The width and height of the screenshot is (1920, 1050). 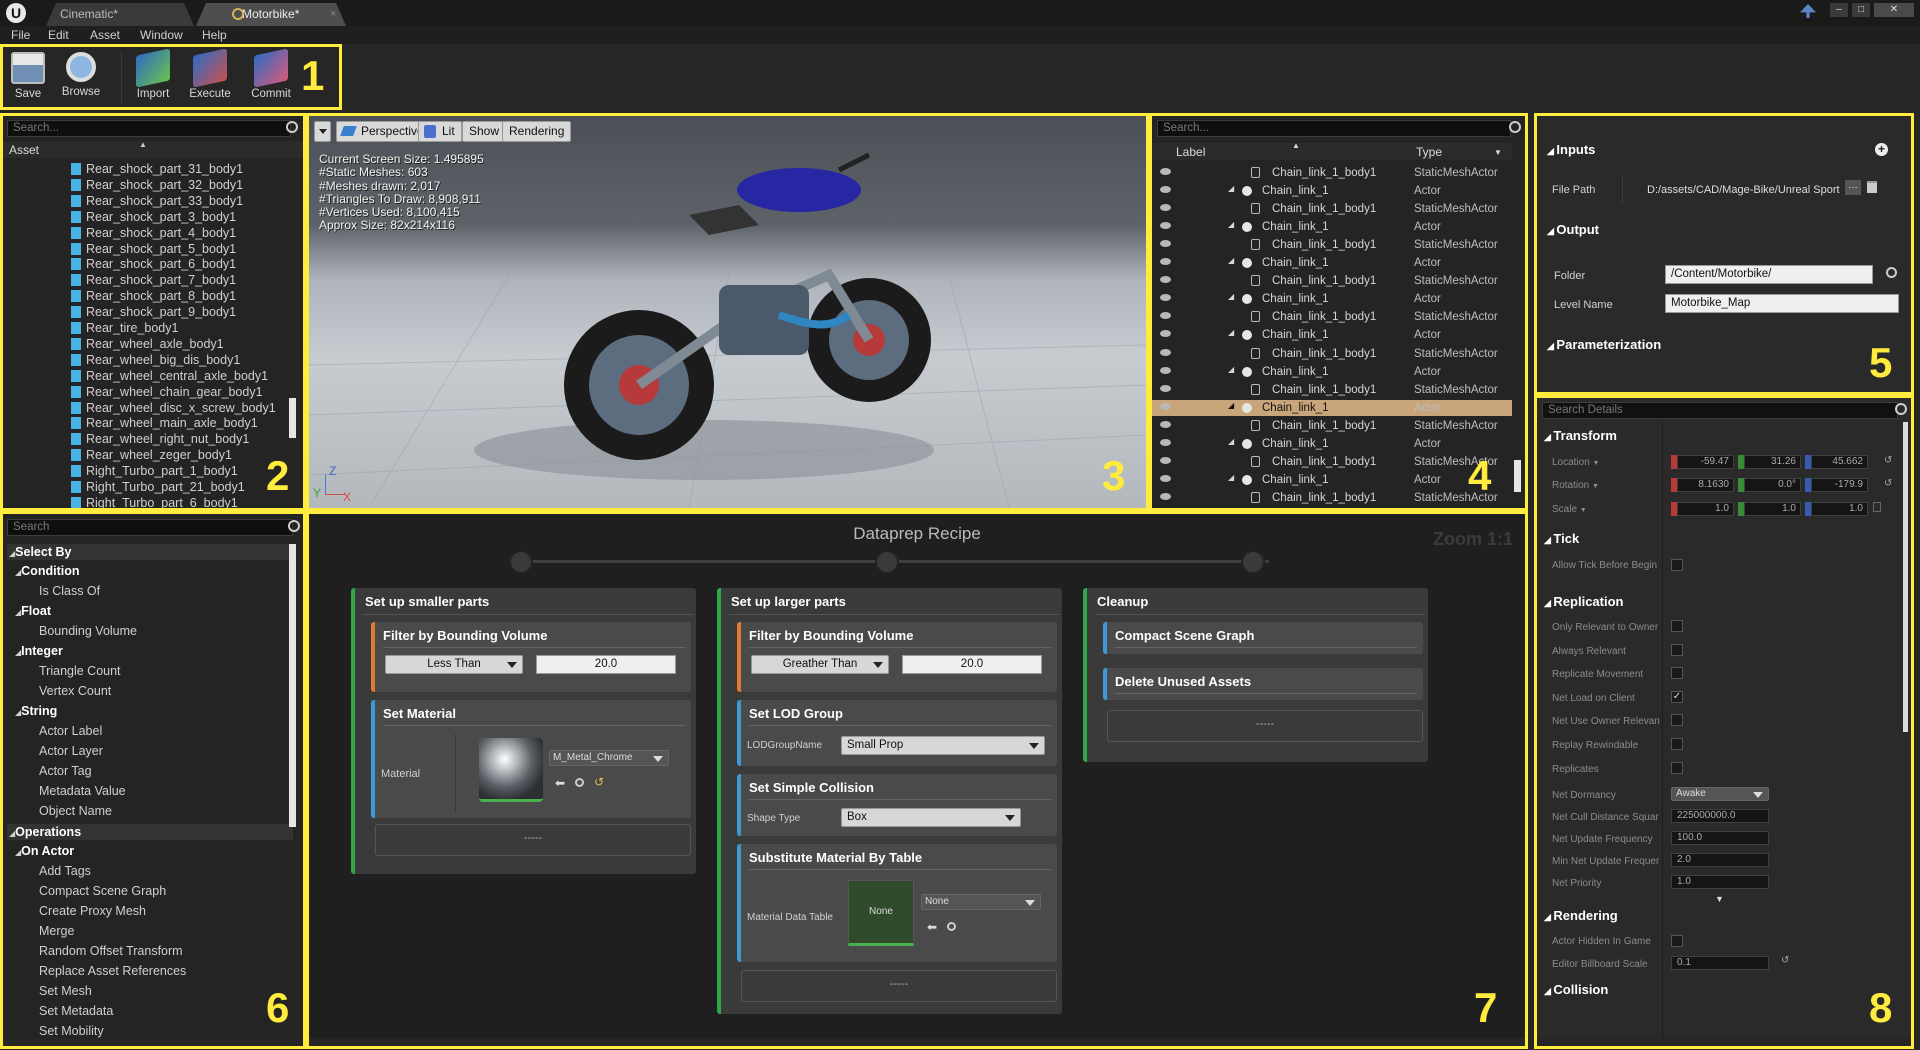 What do you see at coordinates (147, 344) in the screenshot?
I see `asset-list-item: Rear_wheel_axle_body1` at bounding box center [147, 344].